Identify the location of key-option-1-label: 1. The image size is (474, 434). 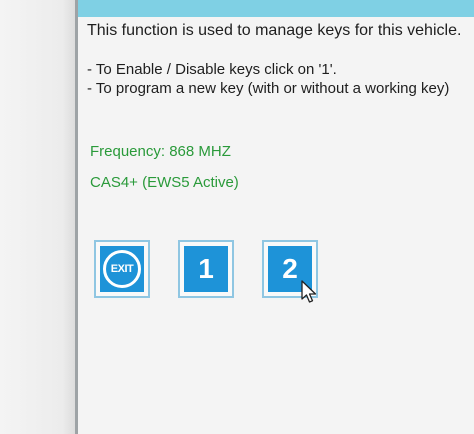
(206, 269).